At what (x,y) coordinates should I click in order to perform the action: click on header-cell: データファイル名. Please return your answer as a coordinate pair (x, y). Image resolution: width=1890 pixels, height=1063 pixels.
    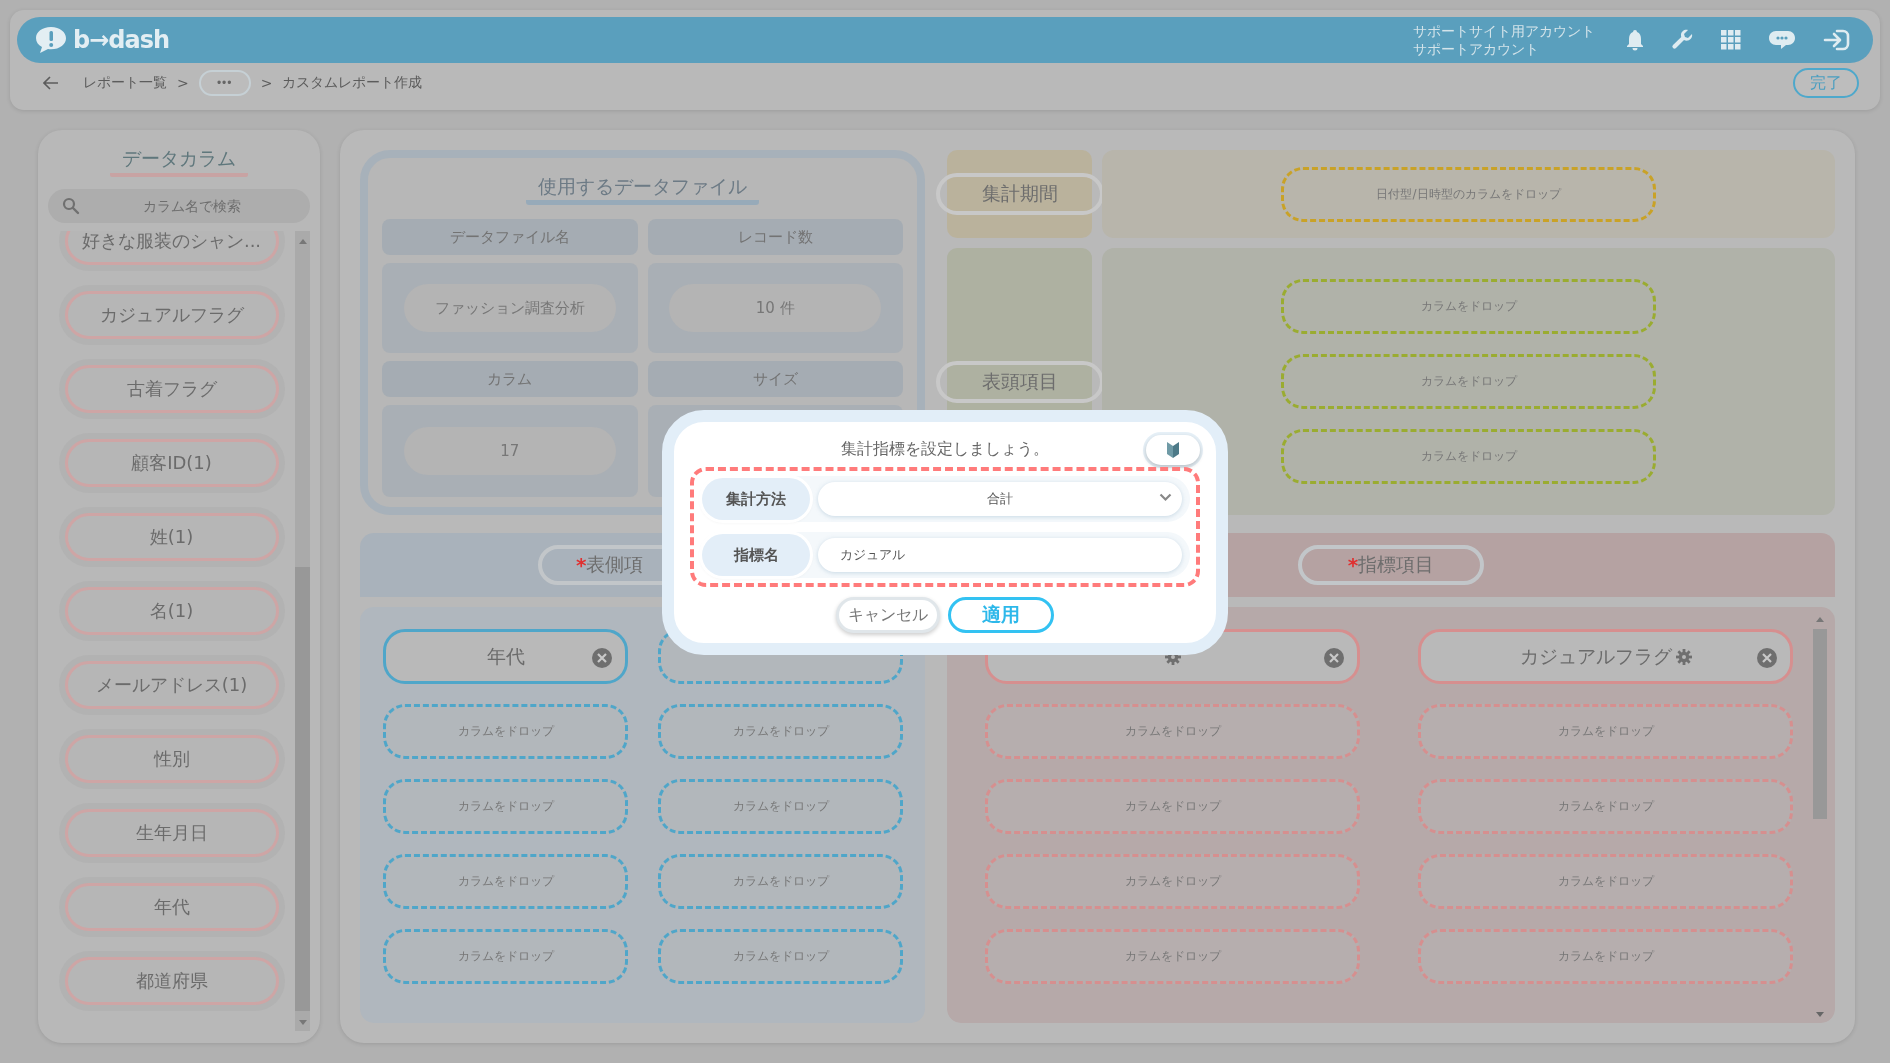
    Looking at the image, I should click on (510, 237).